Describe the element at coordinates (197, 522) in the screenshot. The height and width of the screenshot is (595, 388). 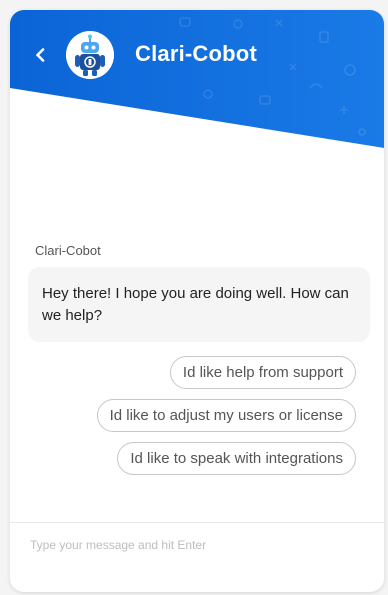
I see `composer-divider` at that location.